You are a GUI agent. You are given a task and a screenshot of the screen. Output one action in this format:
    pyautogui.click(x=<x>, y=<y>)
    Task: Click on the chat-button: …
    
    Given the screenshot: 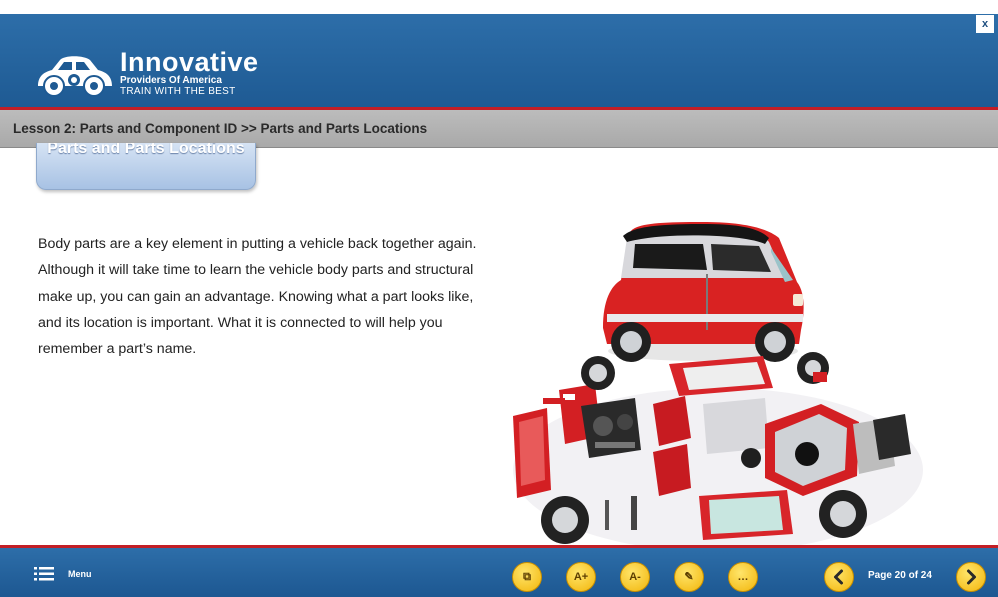 What is the action you would take?
    pyautogui.click(x=743, y=577)
    